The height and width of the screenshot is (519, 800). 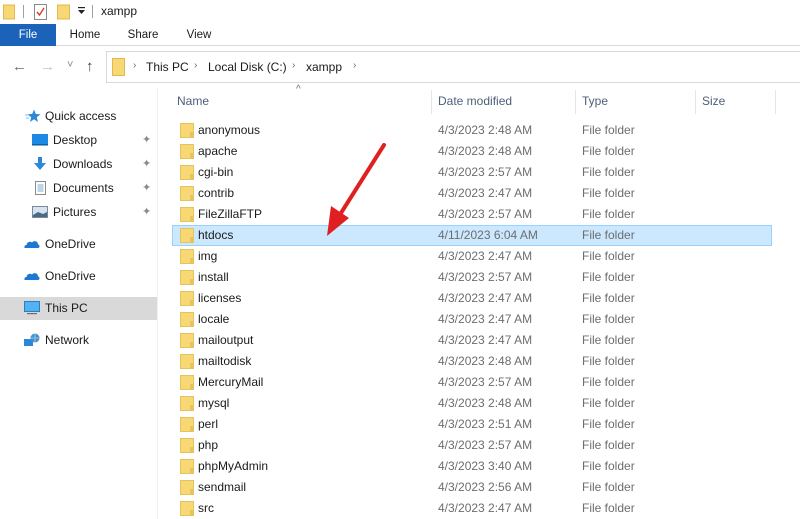 I want to click on file-row: src 4/3/2023 2:47 AM File folder, so click(x=472, y=508).